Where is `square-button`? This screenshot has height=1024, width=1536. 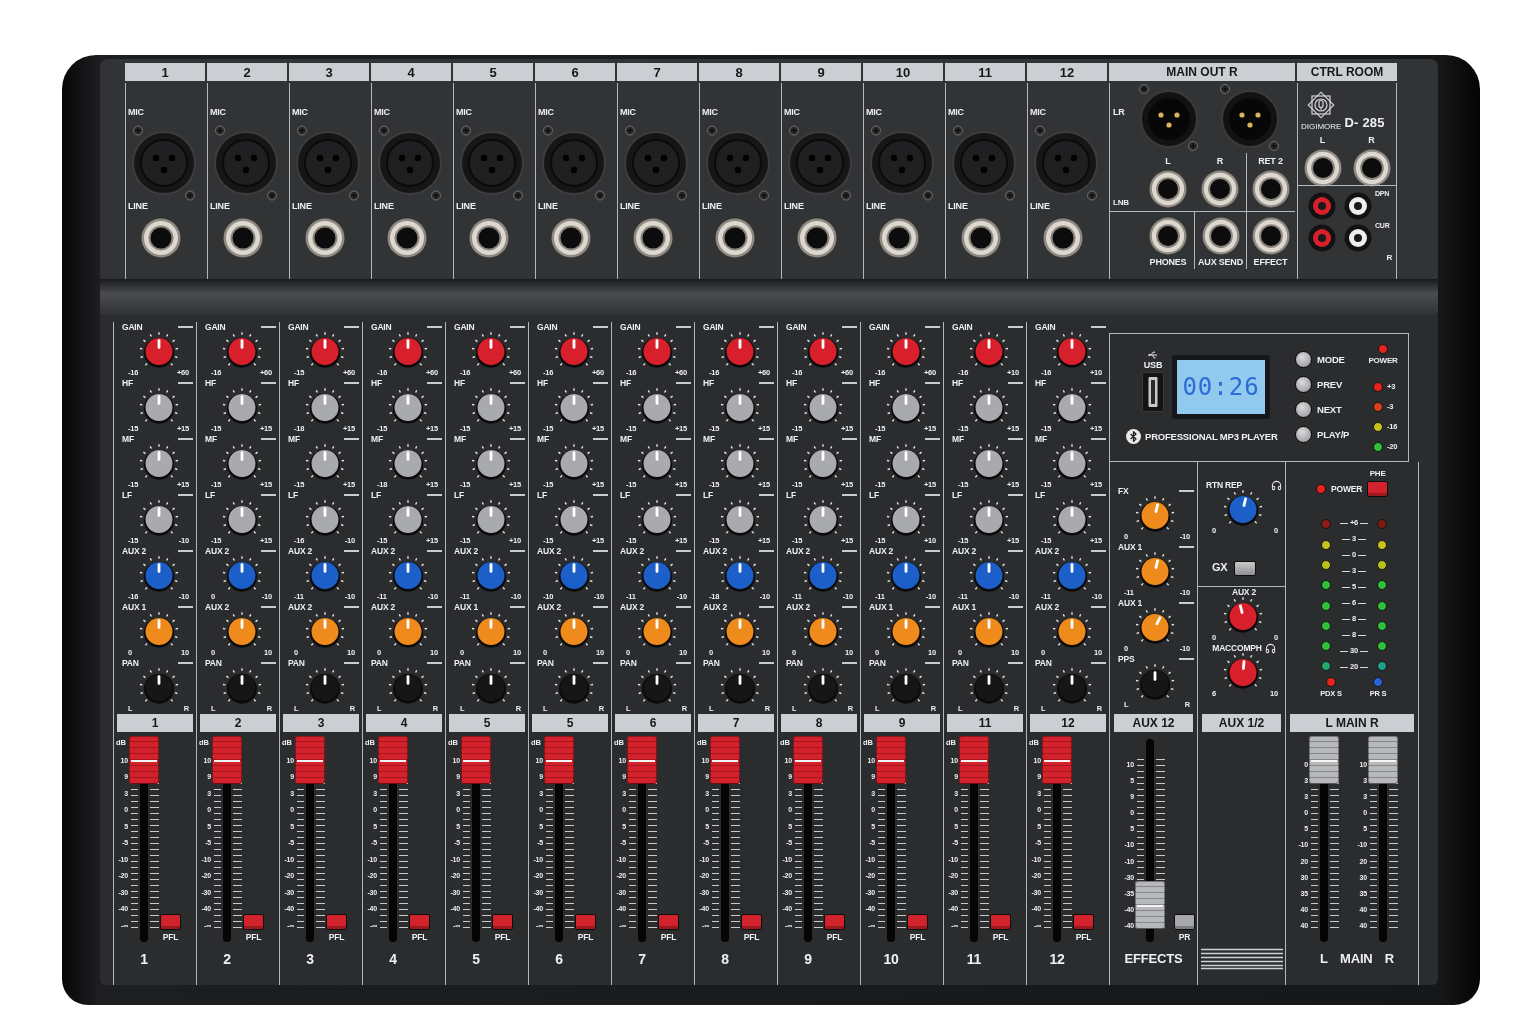 square-button is located at coordinates (1378, 489).